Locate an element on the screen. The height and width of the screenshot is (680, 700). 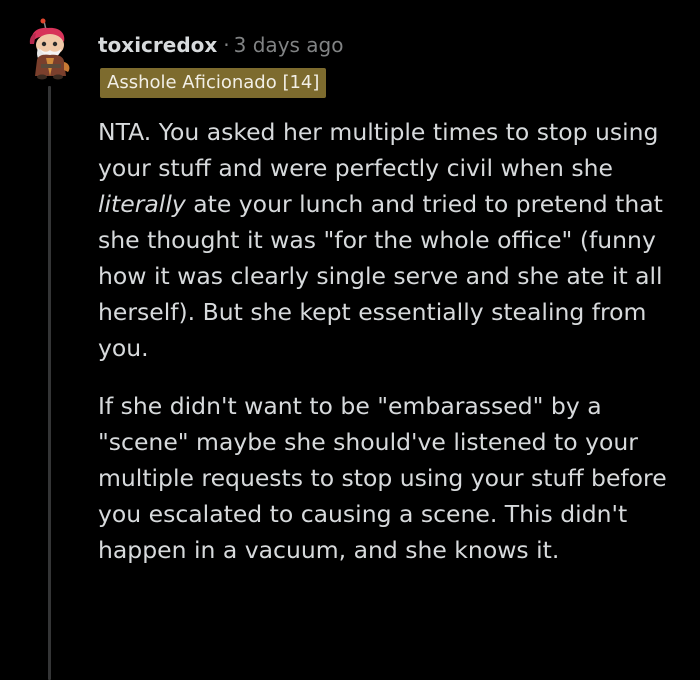
paragraph-1-emphasis: literally is located at coordinates (142, 204).